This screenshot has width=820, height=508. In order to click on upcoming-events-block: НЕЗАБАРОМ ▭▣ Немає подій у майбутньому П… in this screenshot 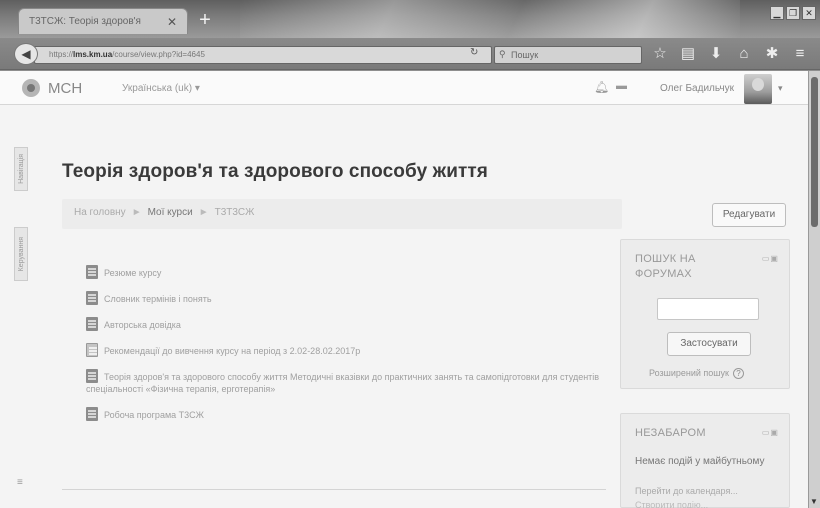, I will do `click(705, 460)`.